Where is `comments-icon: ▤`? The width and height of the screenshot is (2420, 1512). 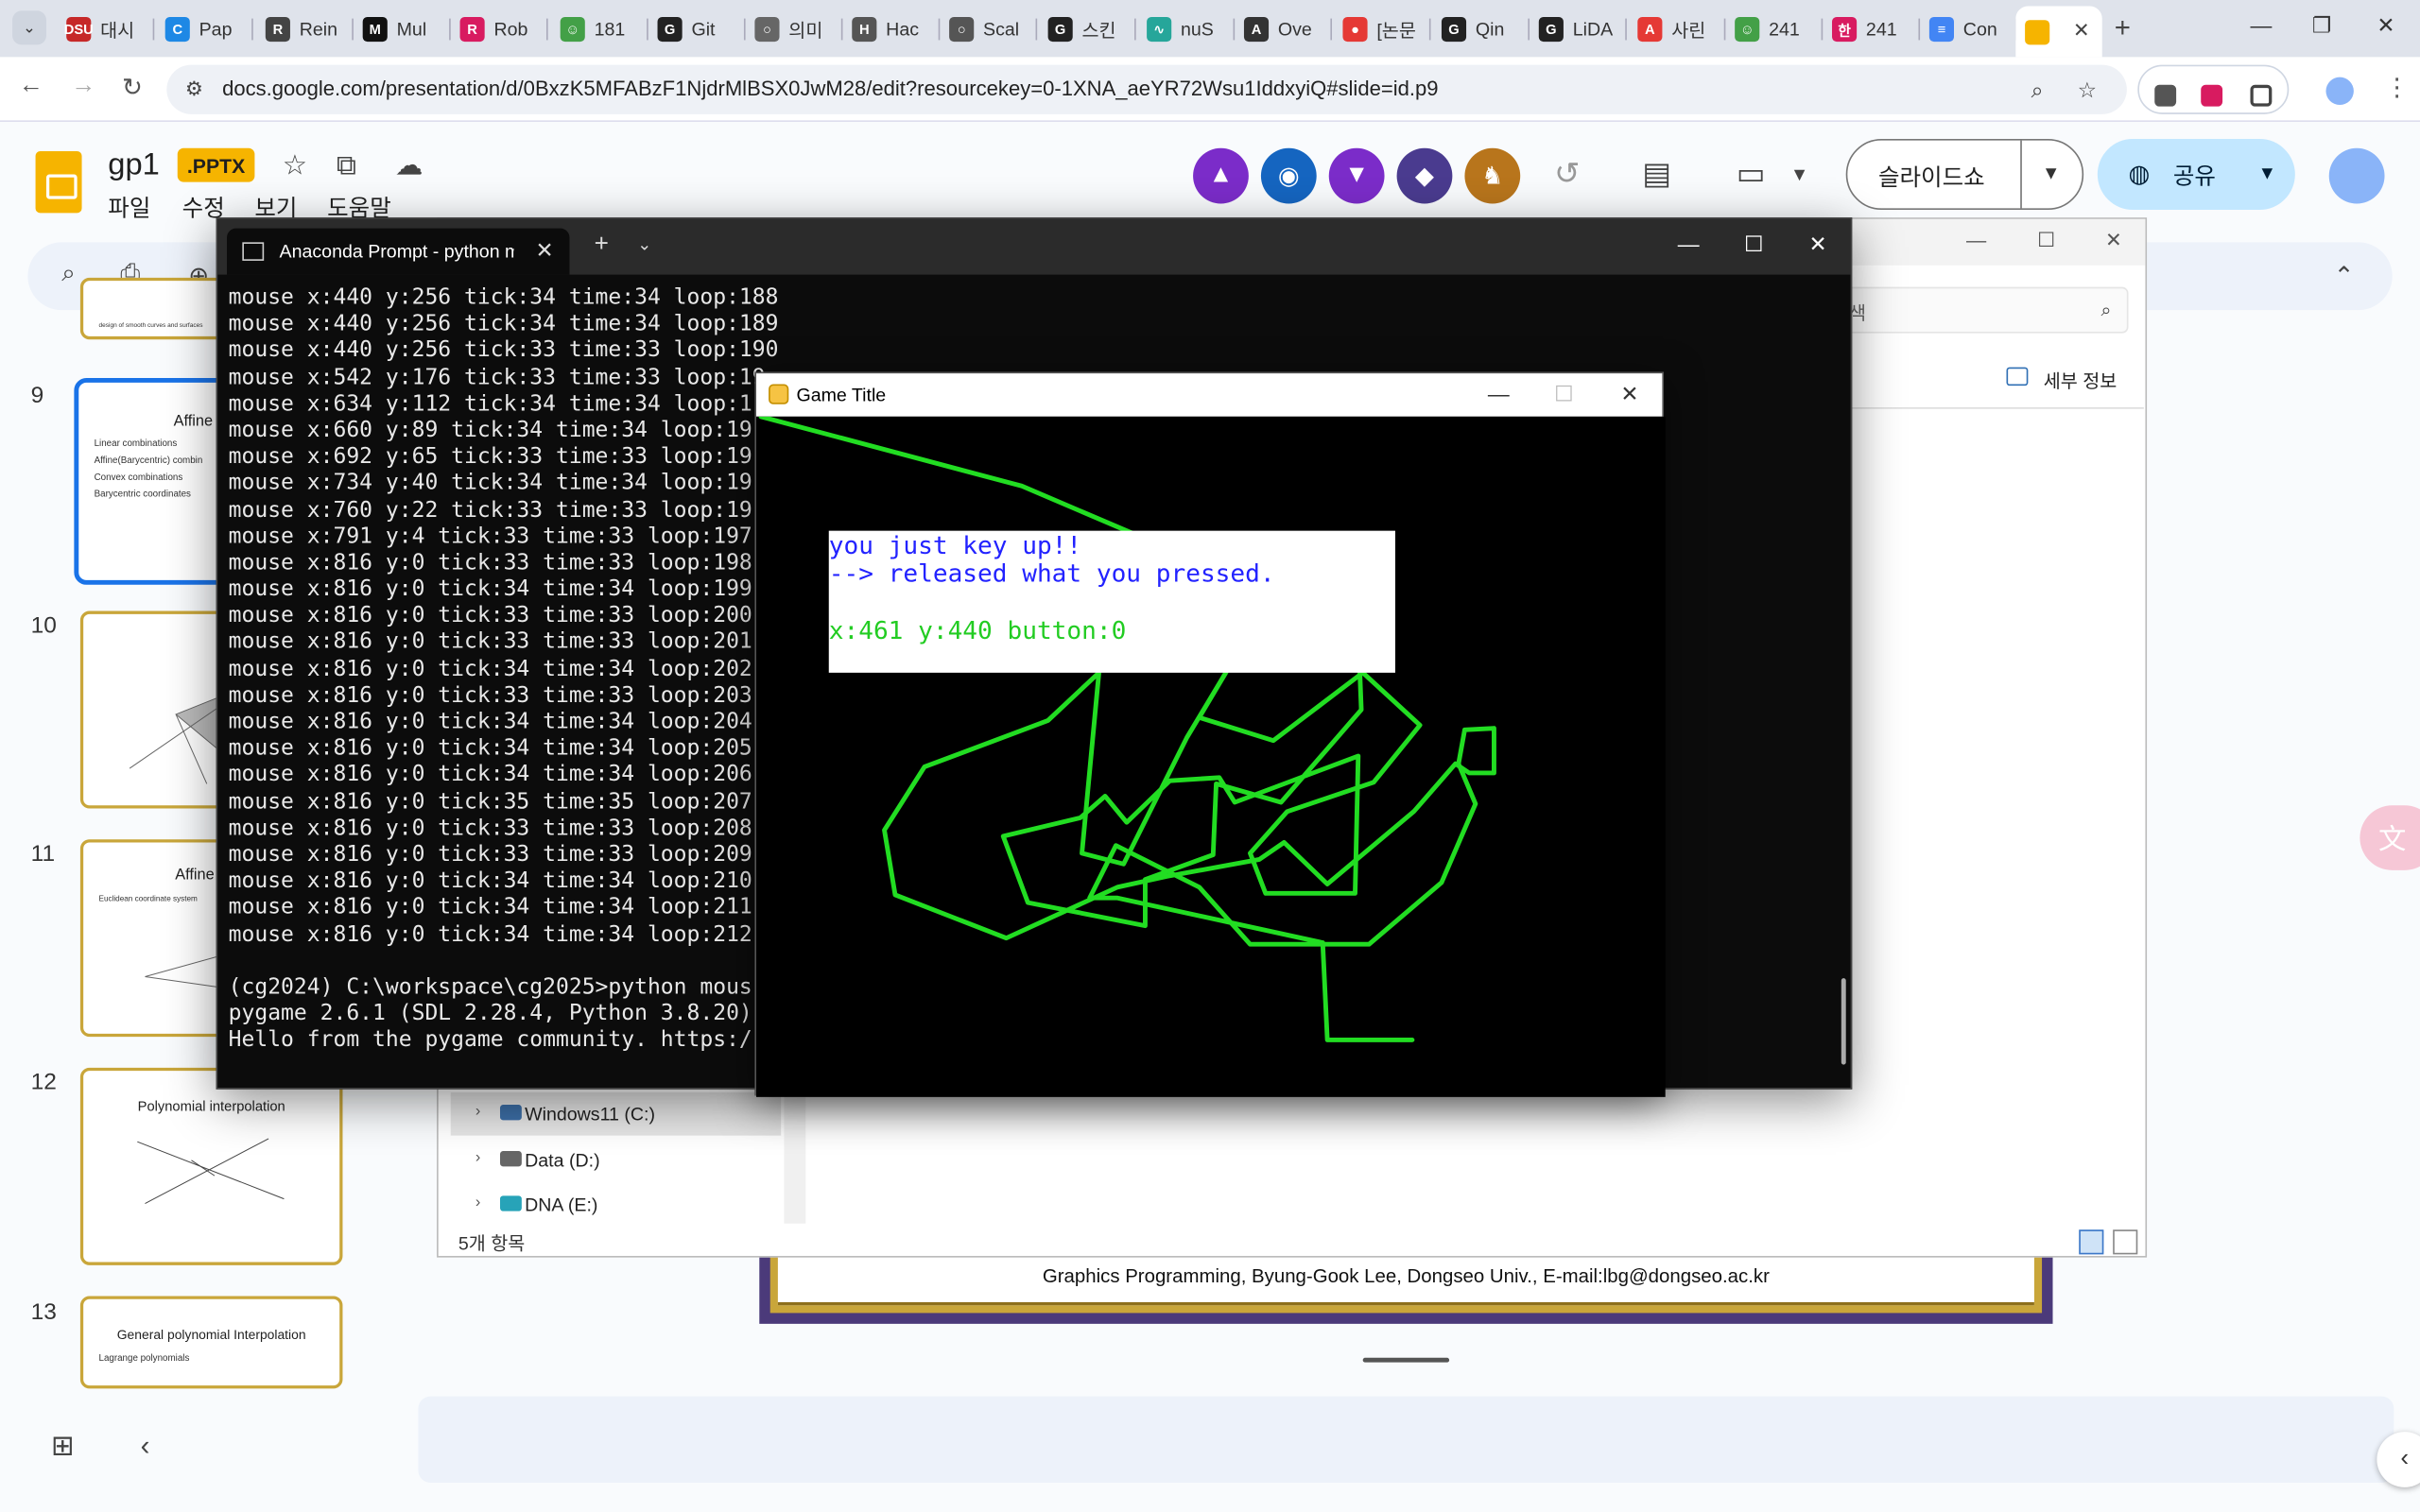
comments-icon: ▤ is located at coordinates (1656, 173).